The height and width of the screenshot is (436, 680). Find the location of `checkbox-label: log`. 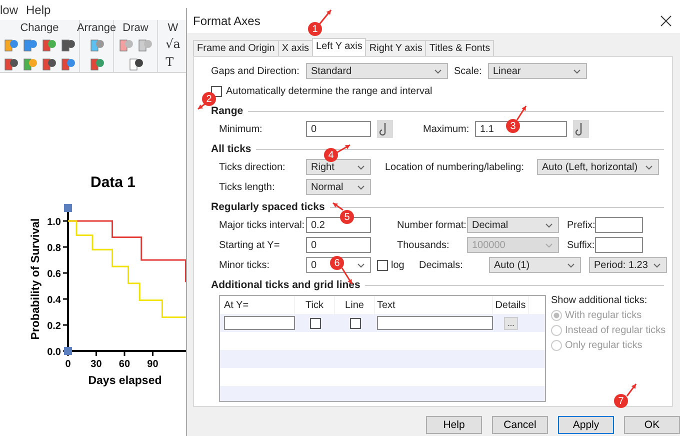

checkbox-label: log is located at coordinates (398, 265).